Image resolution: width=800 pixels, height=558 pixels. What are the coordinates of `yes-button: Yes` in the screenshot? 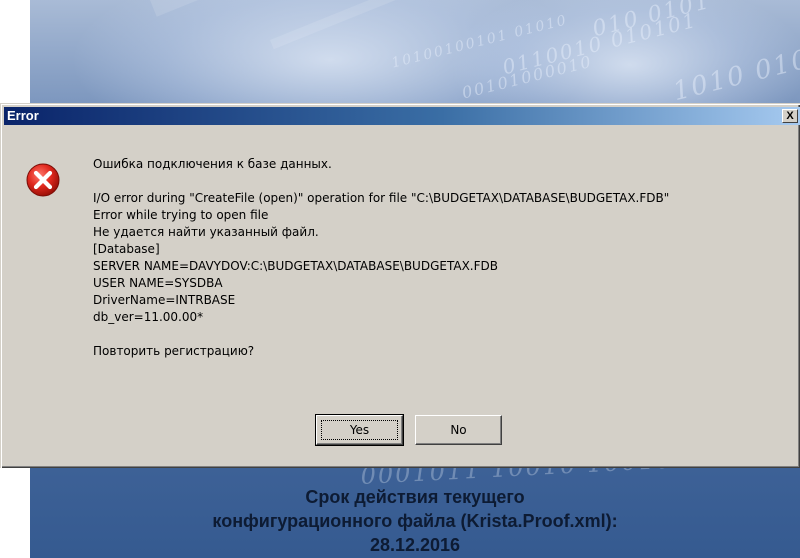 It's located at (359, 430).